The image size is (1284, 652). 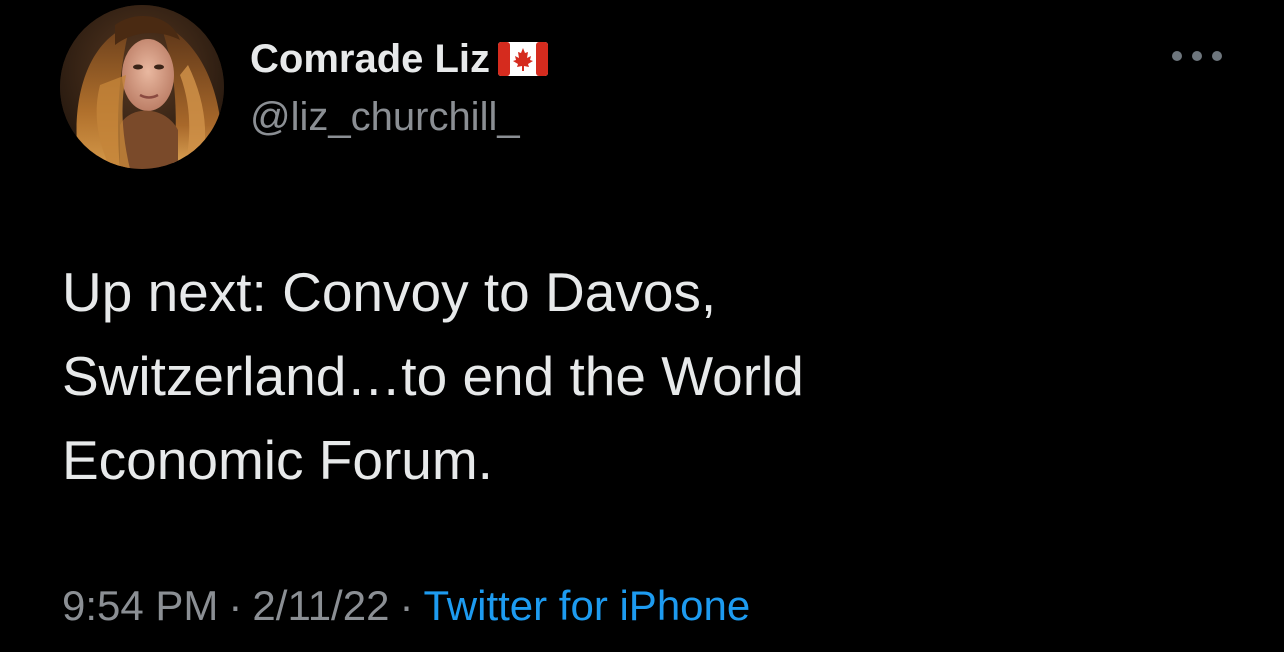 I want to click on avatar, so click(x=142, y=87).